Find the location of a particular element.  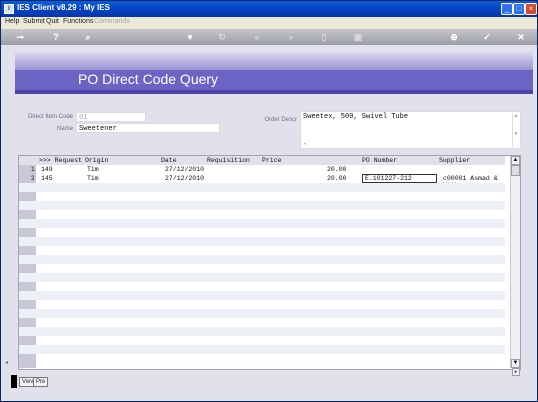

scroll-right-icon: ▸ is located at coordinates (516, 372).